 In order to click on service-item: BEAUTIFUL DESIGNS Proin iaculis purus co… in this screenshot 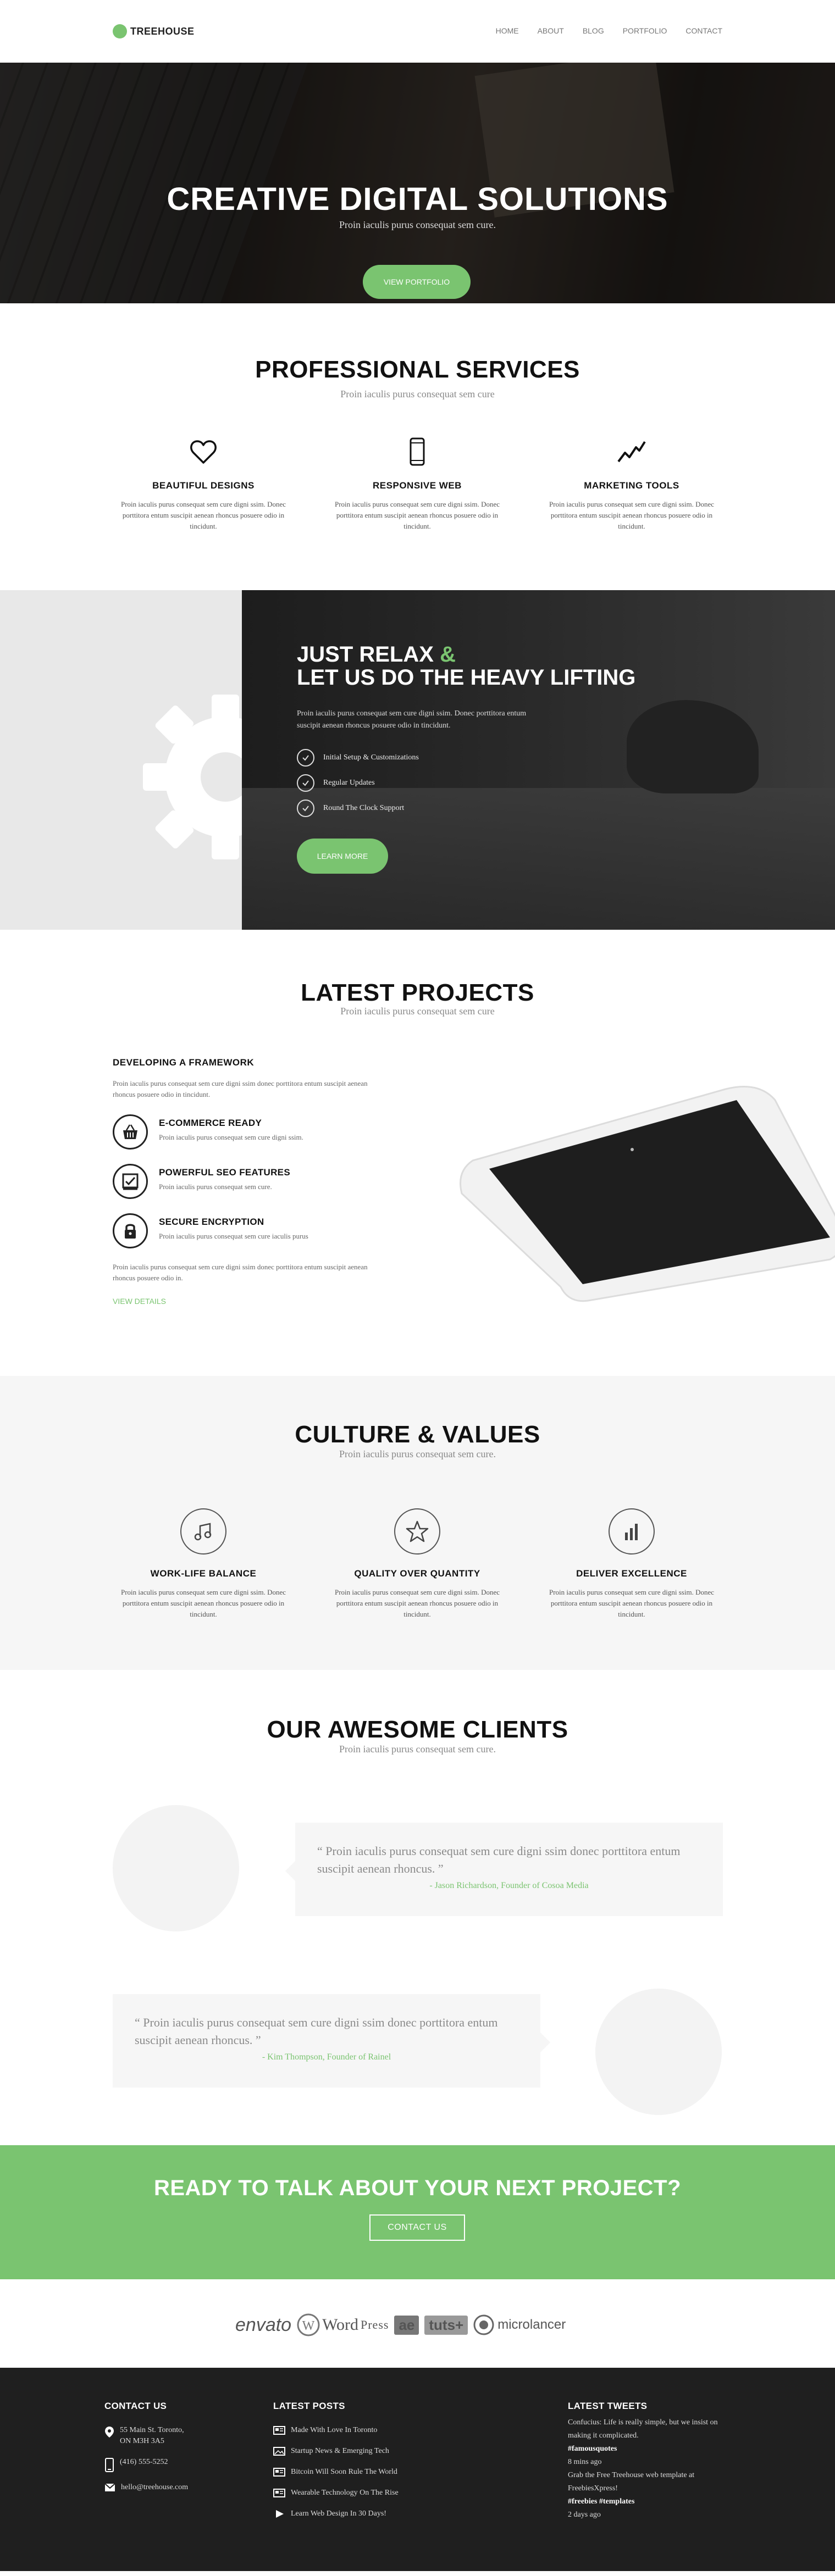, I will do `click(203, 483)`.